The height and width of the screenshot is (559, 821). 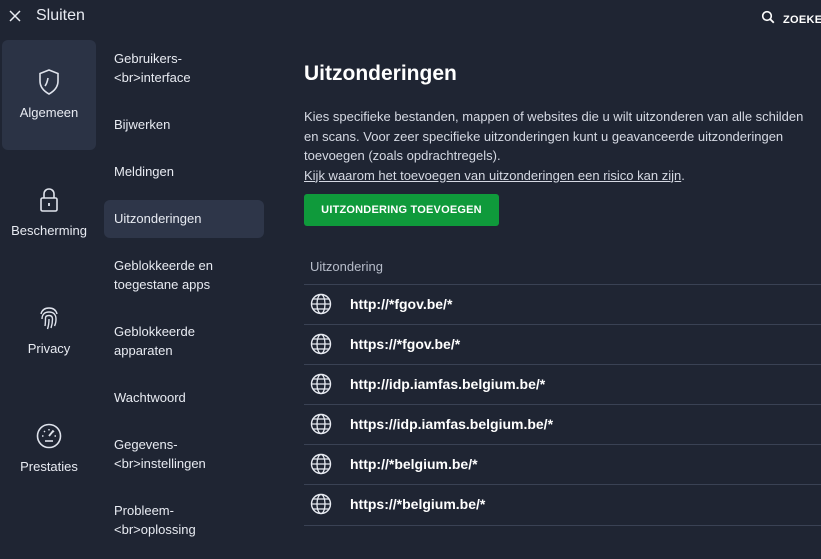 What do you see at coordinates (184, 68) in the screenshot?
I see `submenu-gebruikersinterface: Gebruikers- <br>interface` at bounding box center [184, 68].